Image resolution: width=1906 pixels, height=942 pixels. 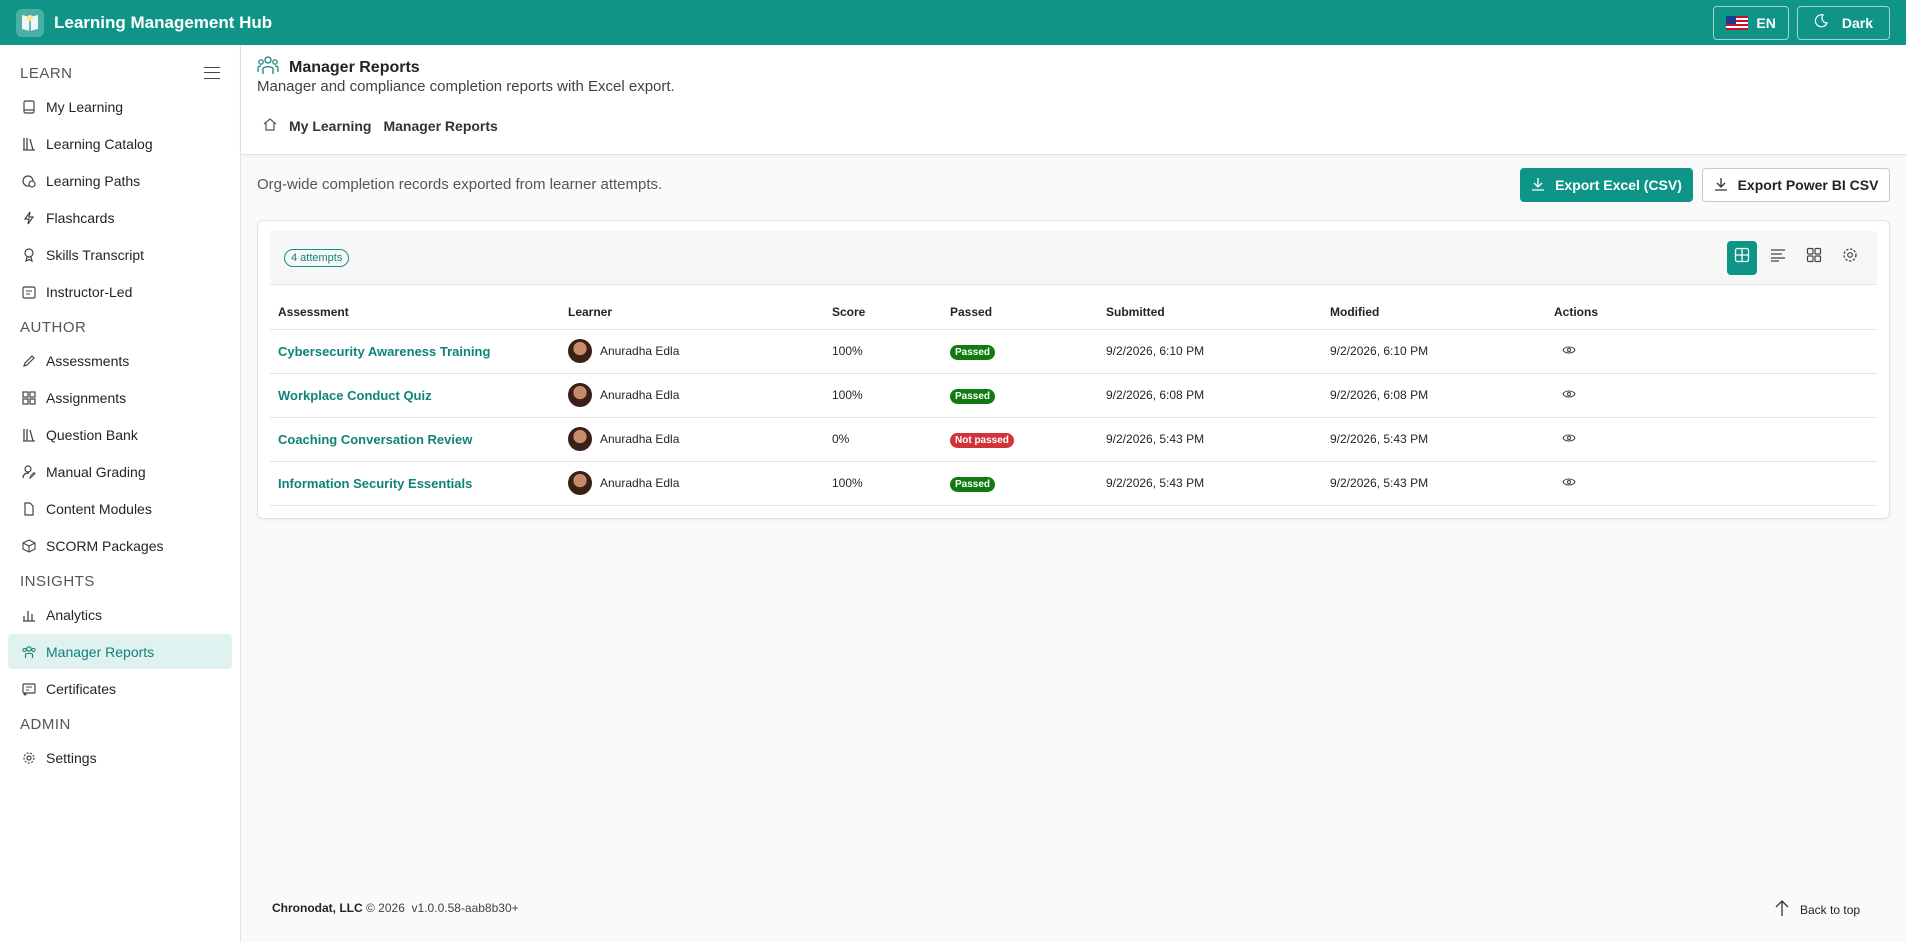 I want to click on home-icon, so click(x=270, y=126).